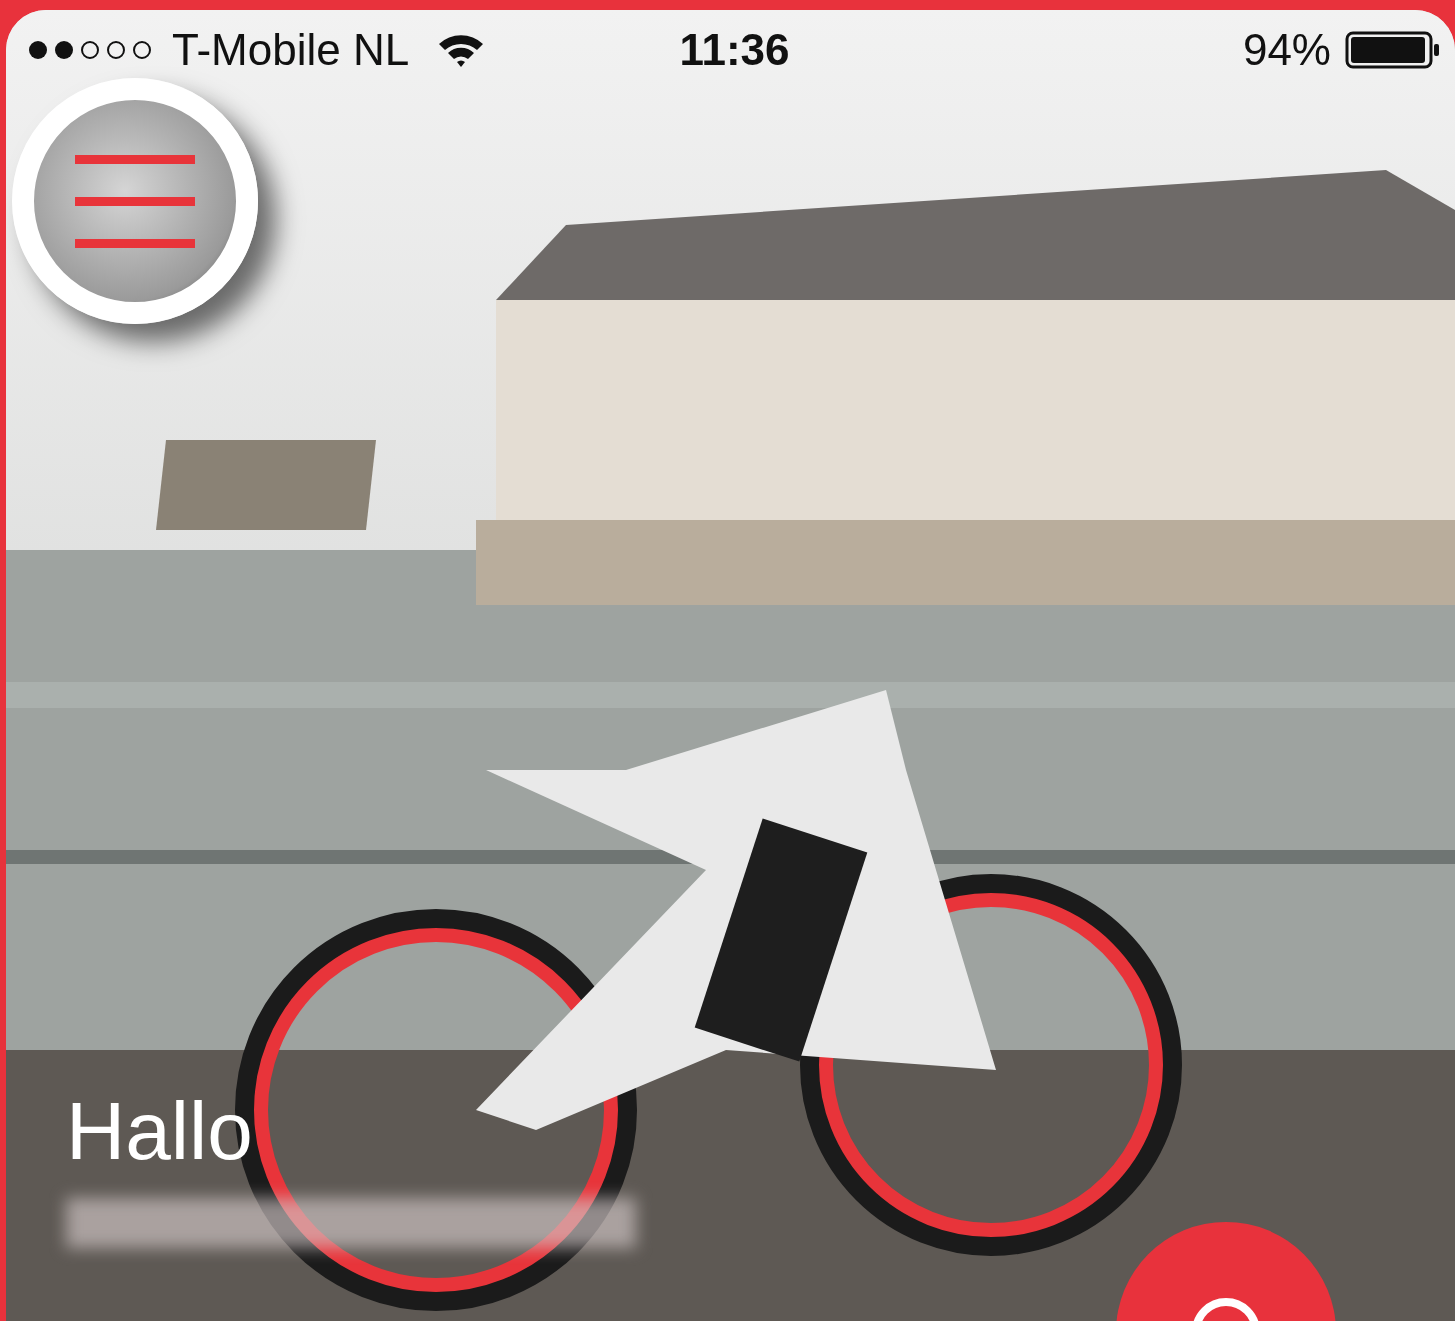 This screenshot has height=1321, width=1455. What do you see at coordinates (1393, 50) in the screenshot?
I see `battery-icon` at bounding box center [1393, 50].